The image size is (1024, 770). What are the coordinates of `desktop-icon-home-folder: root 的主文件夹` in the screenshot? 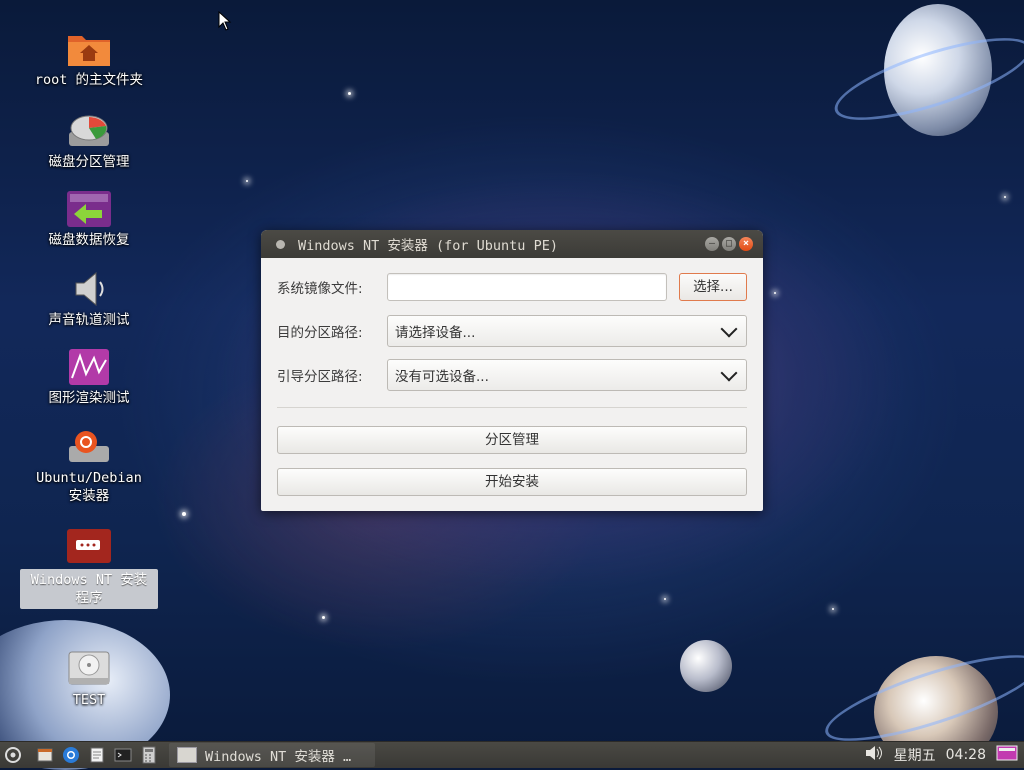 It's located at (89, 59).